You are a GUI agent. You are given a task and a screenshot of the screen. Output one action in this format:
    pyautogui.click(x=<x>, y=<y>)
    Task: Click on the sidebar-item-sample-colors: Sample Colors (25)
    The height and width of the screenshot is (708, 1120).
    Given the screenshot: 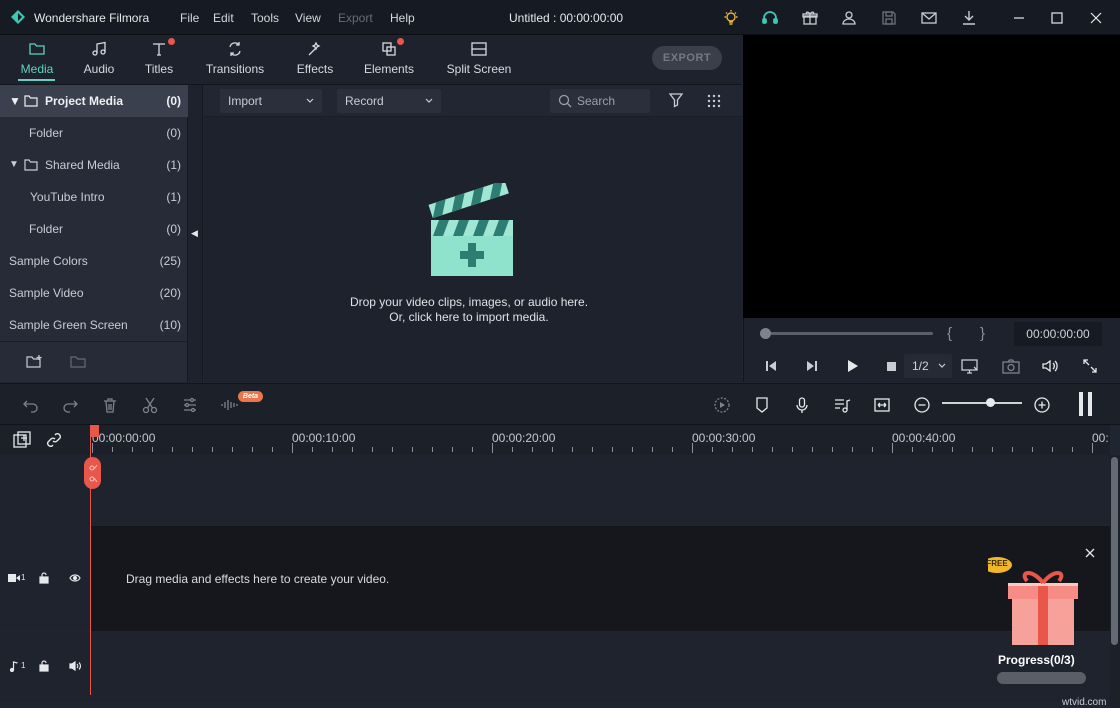 What is the action you would take?
    pyautogui.click(x=94, y=261)
    